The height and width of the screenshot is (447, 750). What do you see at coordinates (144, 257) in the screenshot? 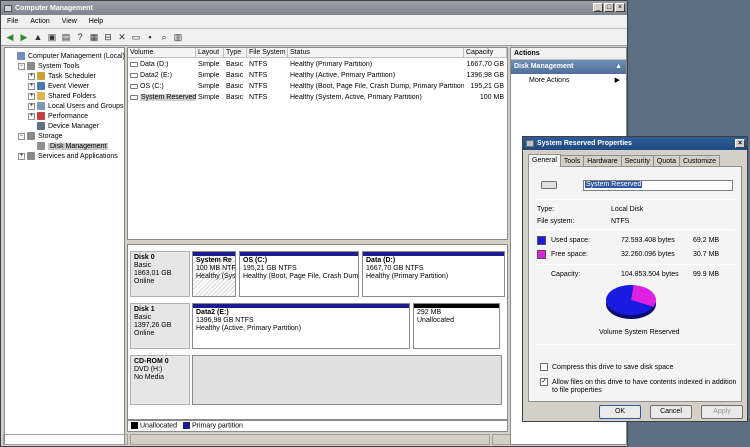
I see `disk-name: Disk 0` at bounding box center [144, 257].